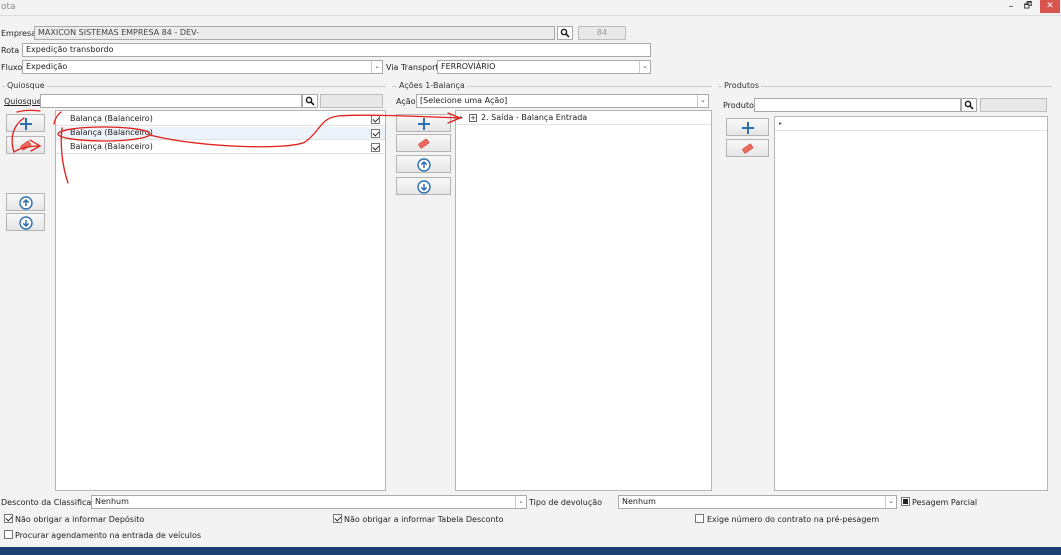 The width and height of the screenshot is (1061, 555). What do you see at coordinates (23, 101) in the screenshot?
I see `quiosque-label: Quiosque` at bounding box center [23, 101].